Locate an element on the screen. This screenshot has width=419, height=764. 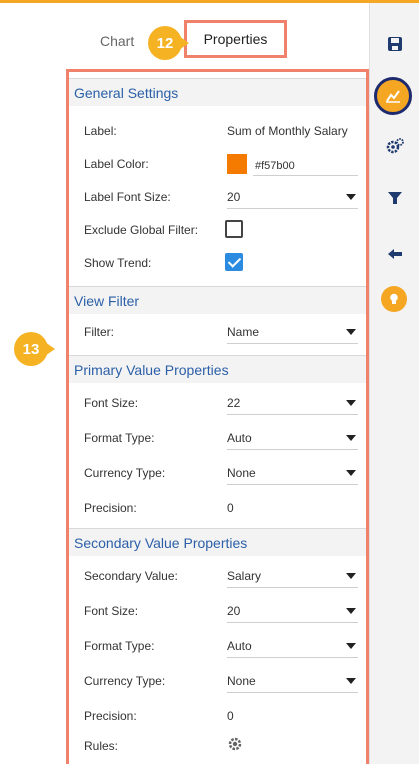
callout-badge-12: 12 is located at coordinates (168, 43).